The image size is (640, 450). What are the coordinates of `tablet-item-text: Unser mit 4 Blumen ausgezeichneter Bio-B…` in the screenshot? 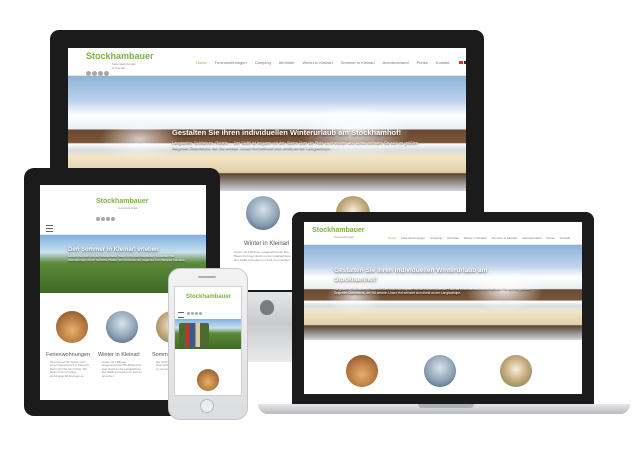 It's located at (122, 369).